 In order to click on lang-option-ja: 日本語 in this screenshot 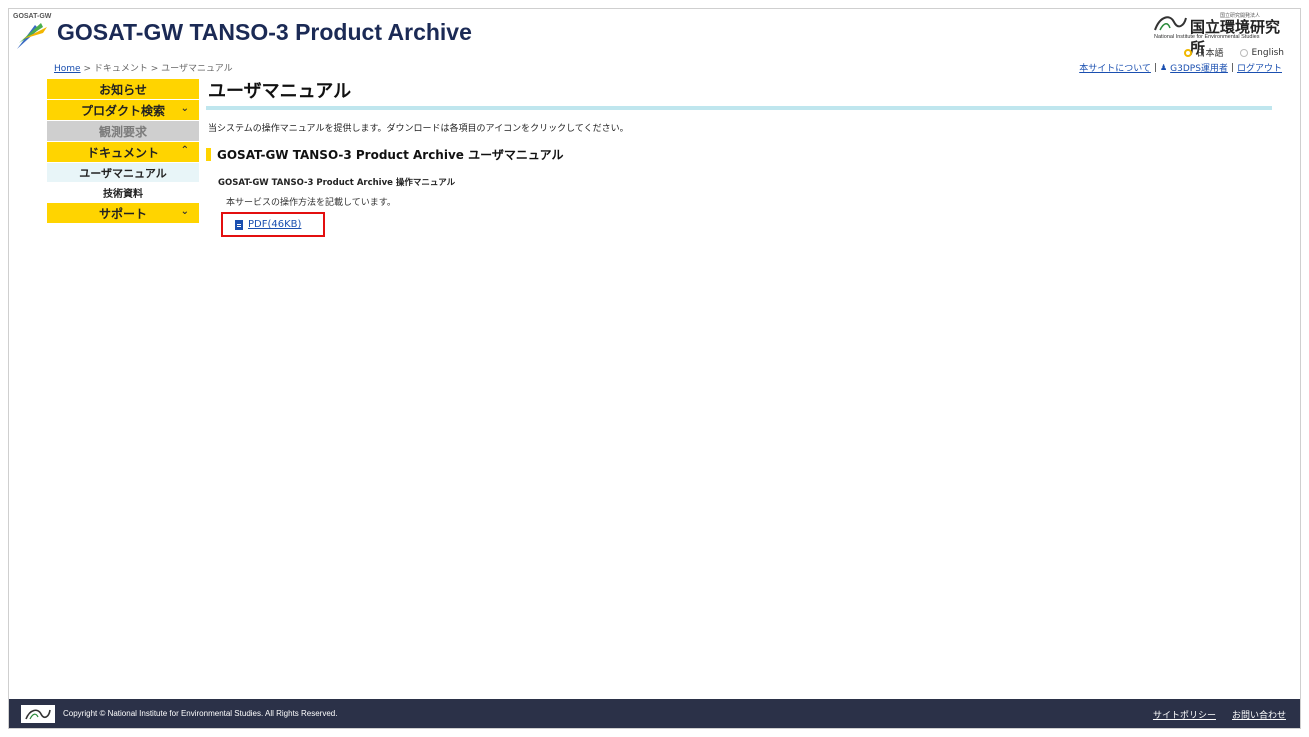, I will do `click(1204, 52)`.